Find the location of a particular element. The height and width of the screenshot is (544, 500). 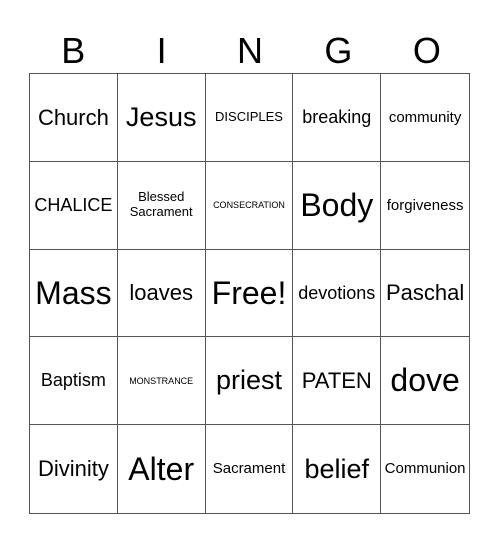

cell-text: Body is located at coordinates (337, 204).